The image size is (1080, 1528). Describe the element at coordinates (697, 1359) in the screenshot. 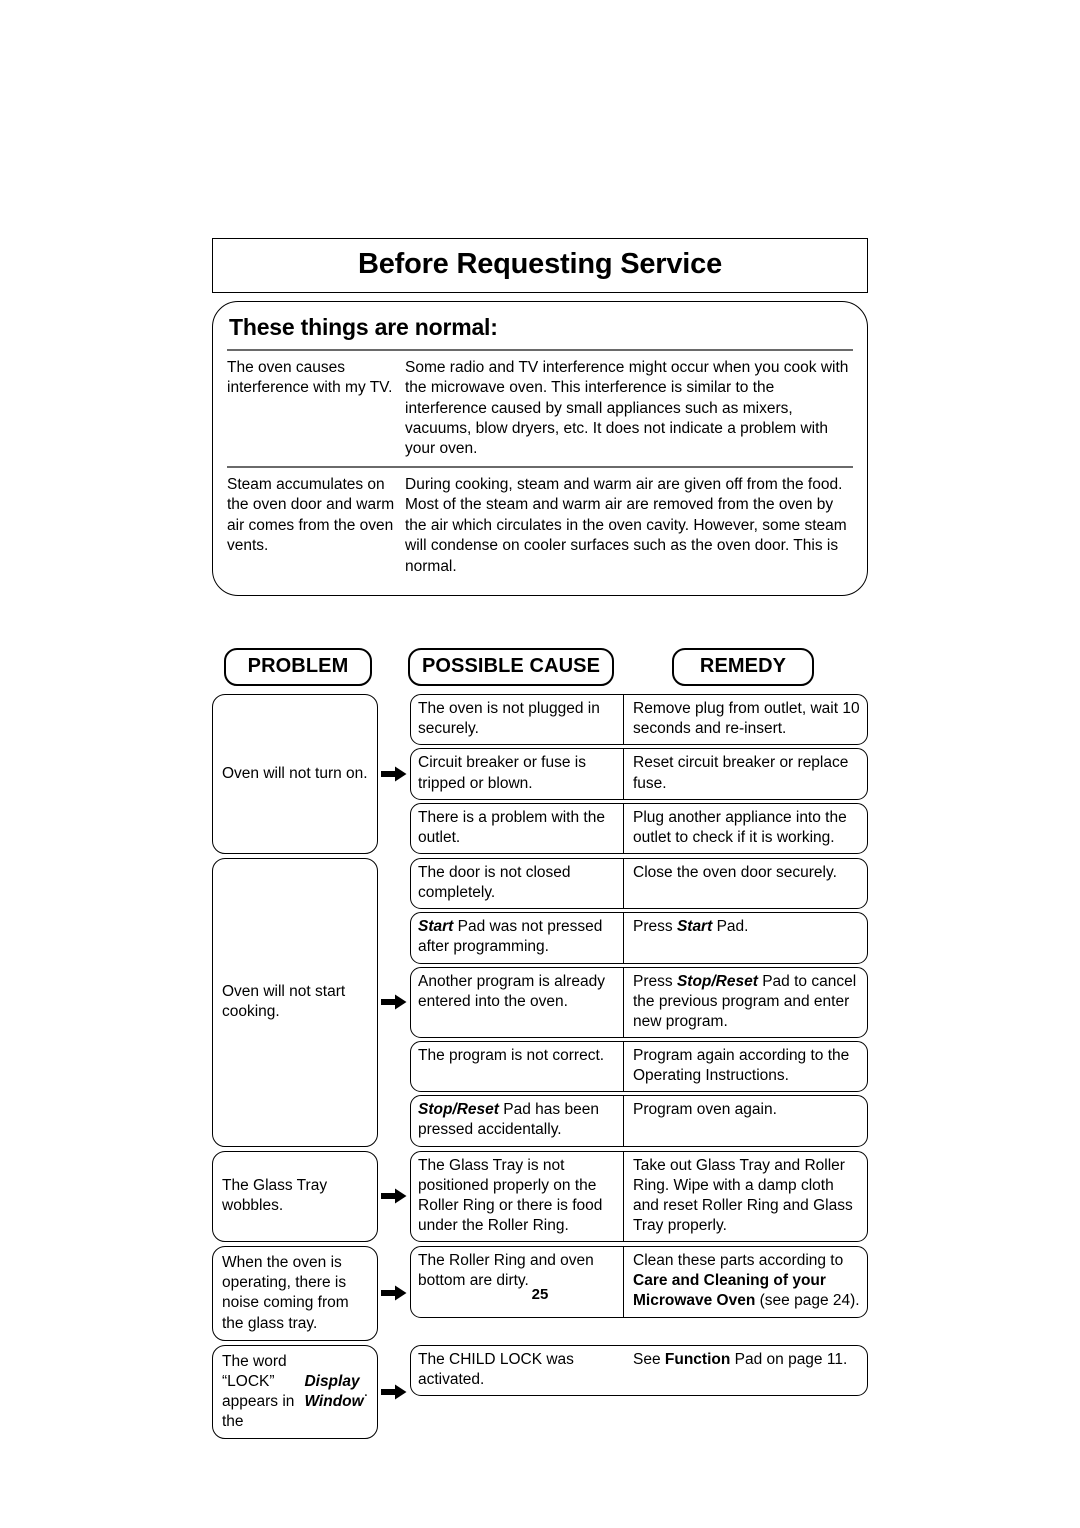

I see `text-run: Function` at that location.